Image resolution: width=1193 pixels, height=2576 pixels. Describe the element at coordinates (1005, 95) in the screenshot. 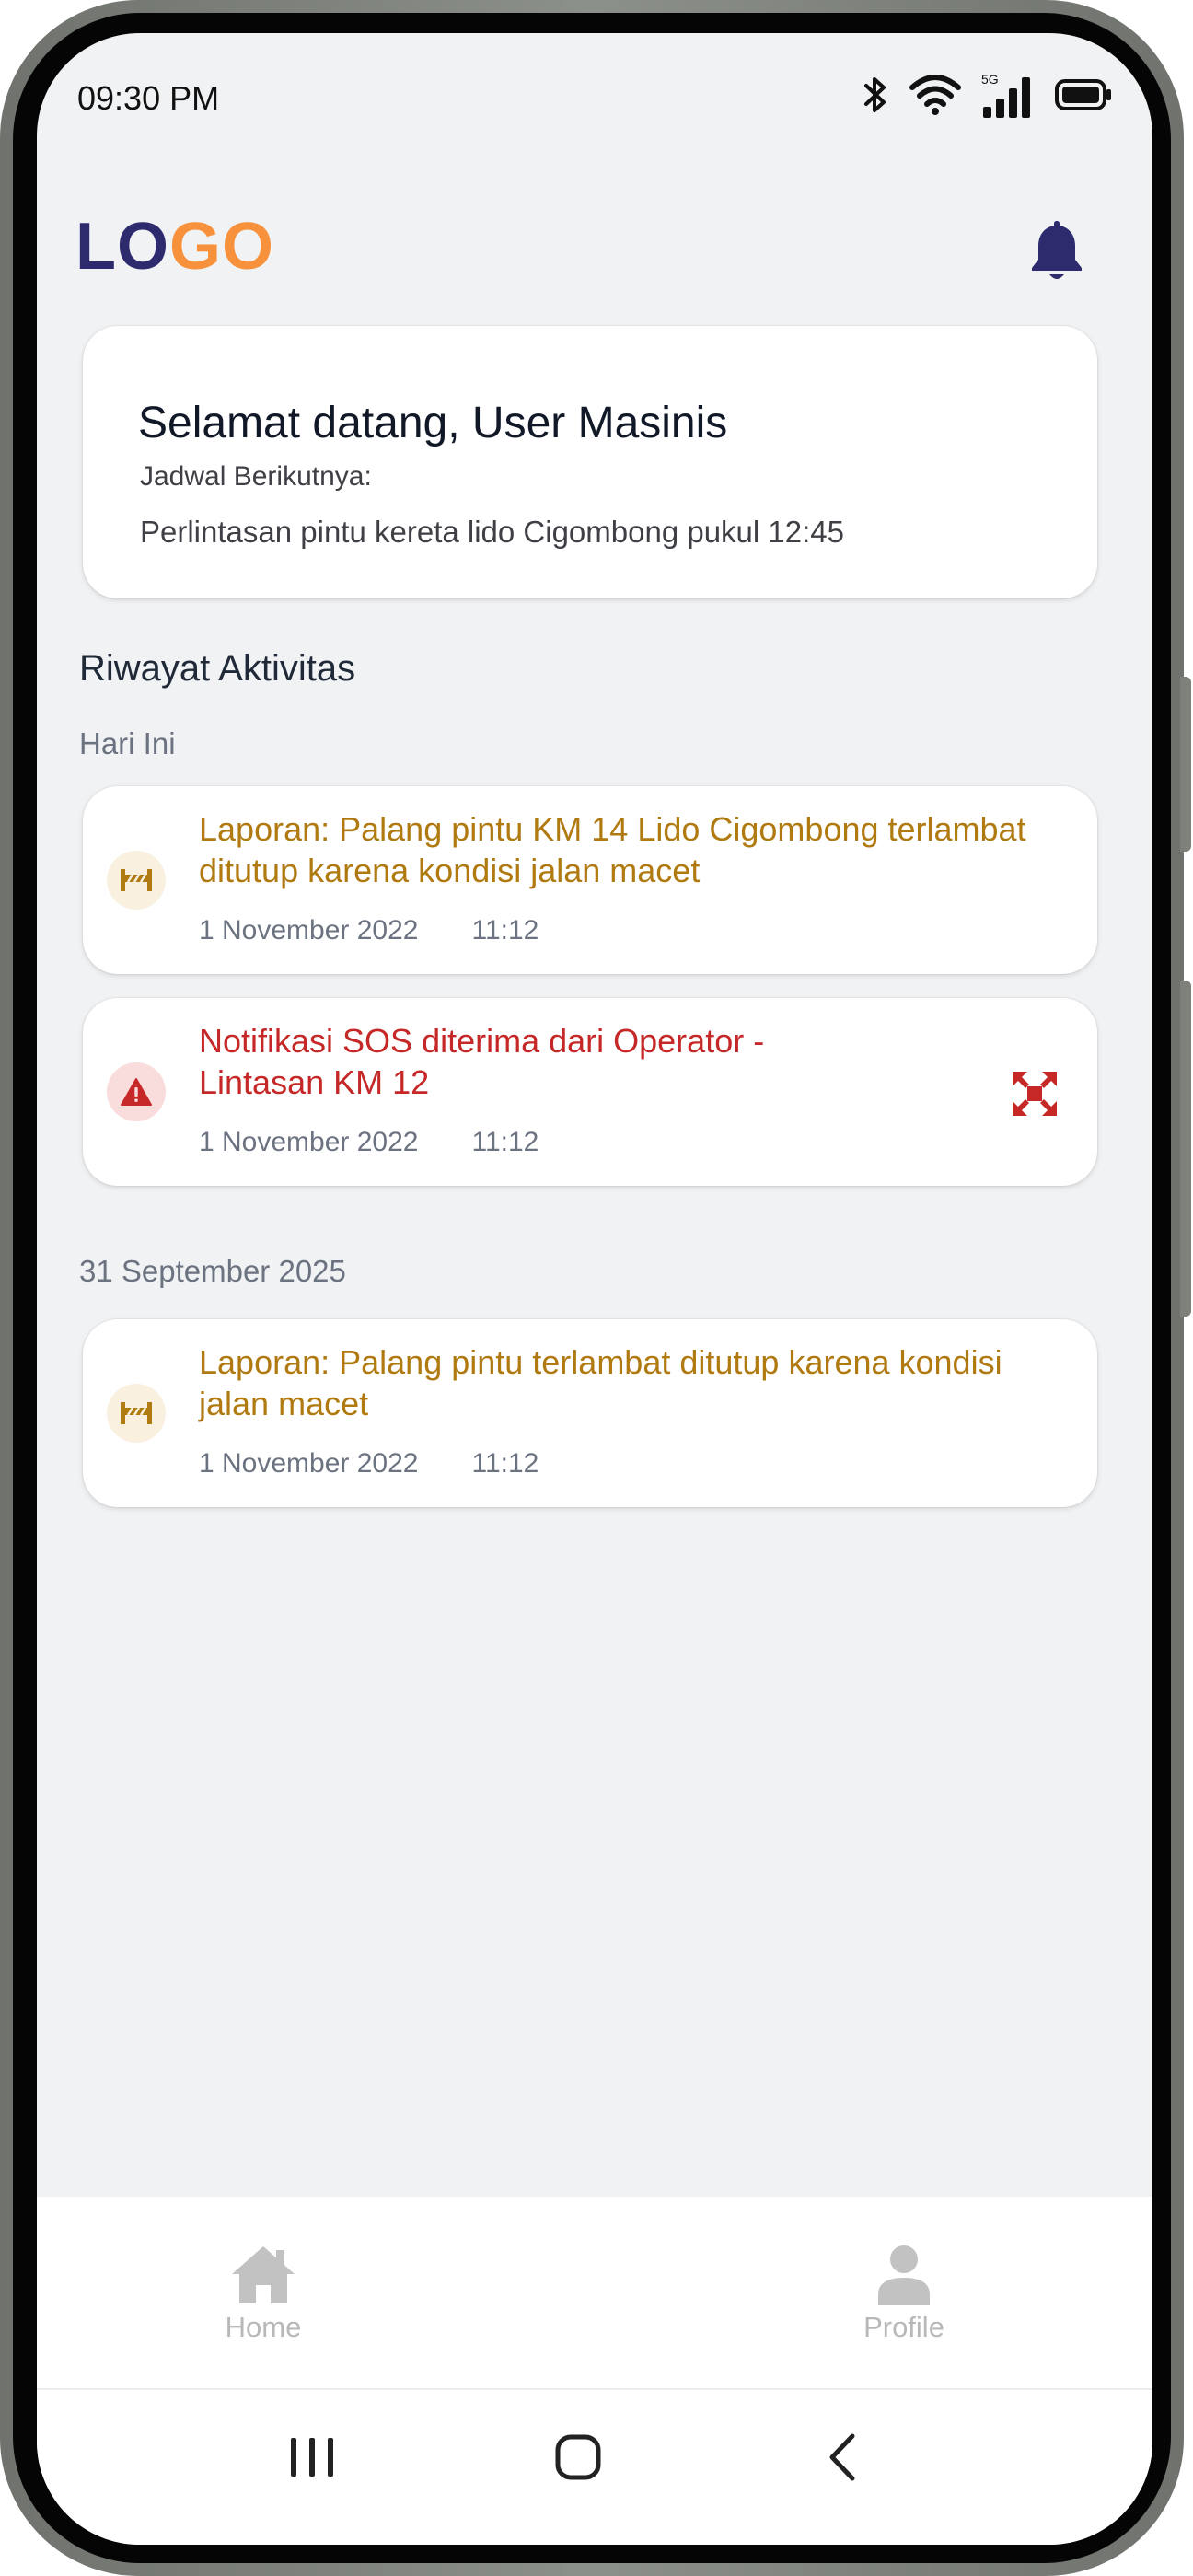

I see `signal-5g-icon: 5G` at that location.